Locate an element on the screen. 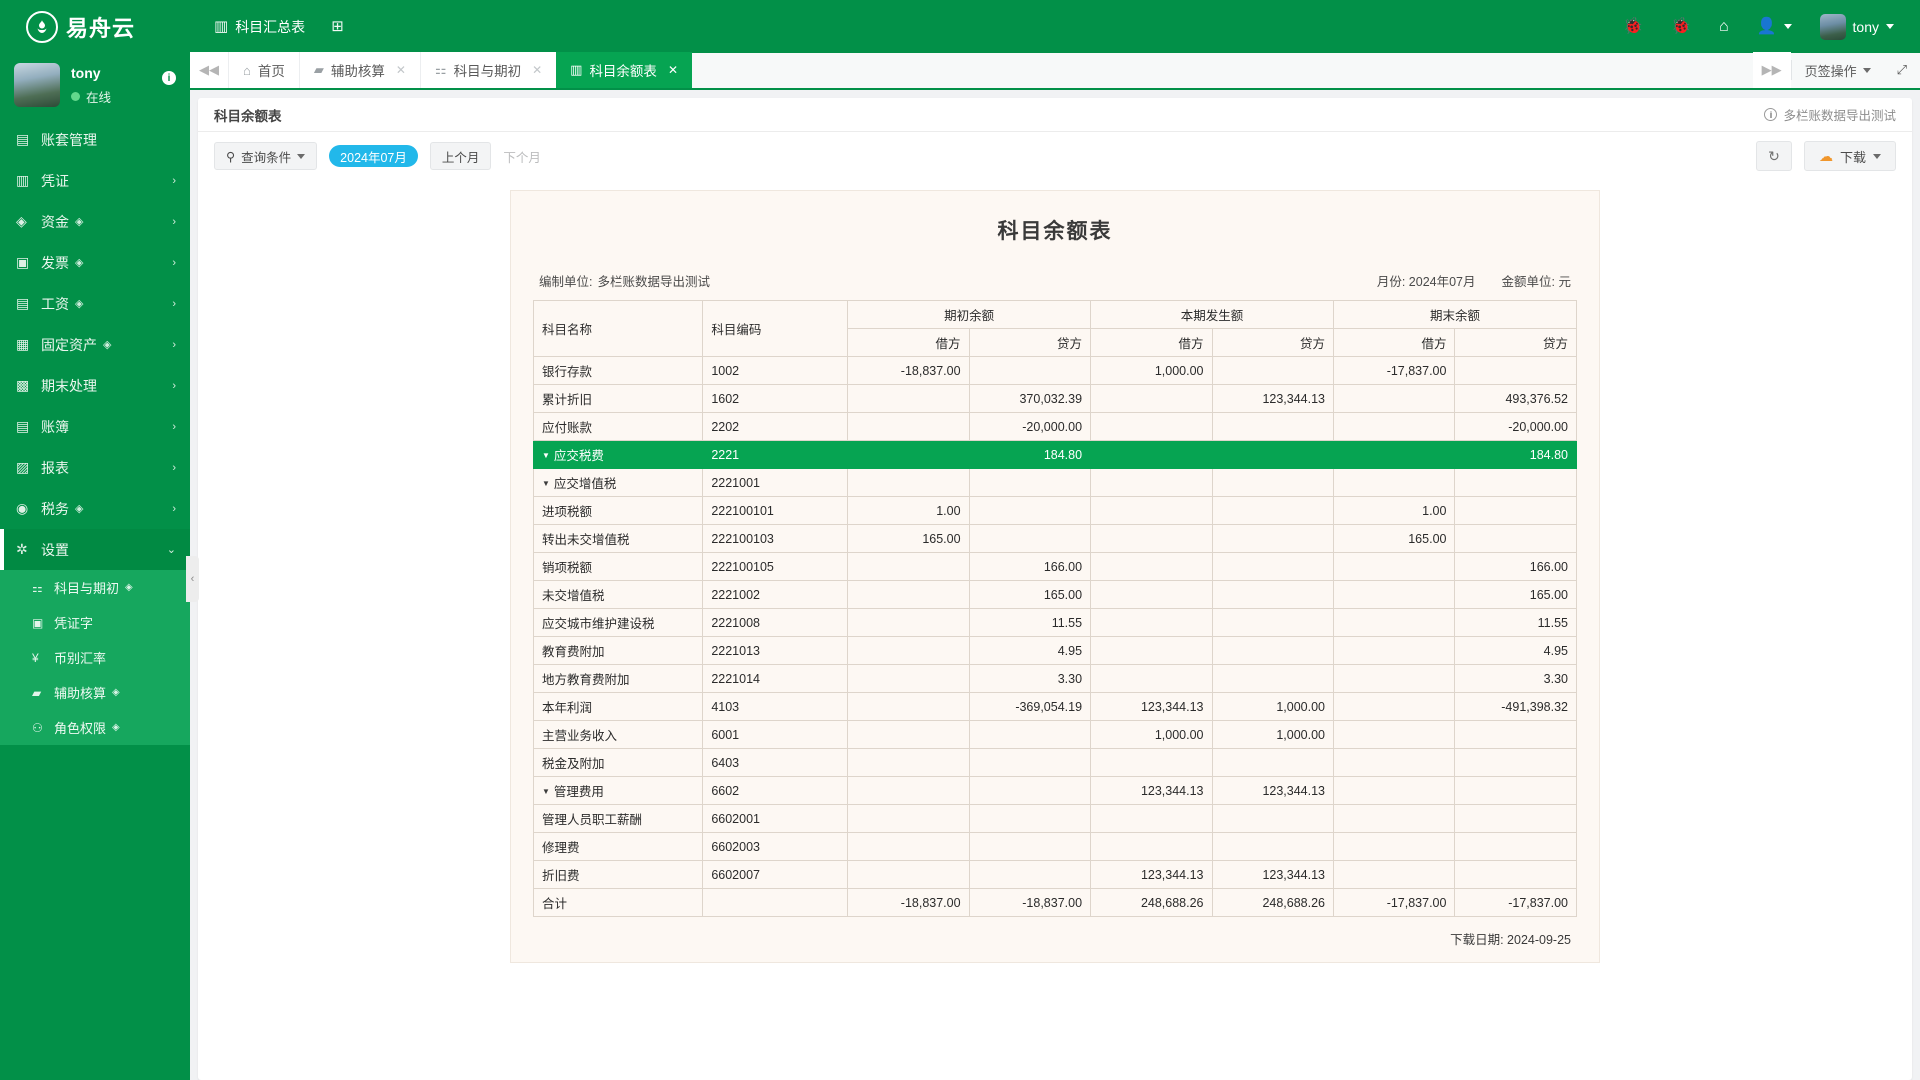  tab-0: ⌂ 首页 is located at coordinates (263, 70).